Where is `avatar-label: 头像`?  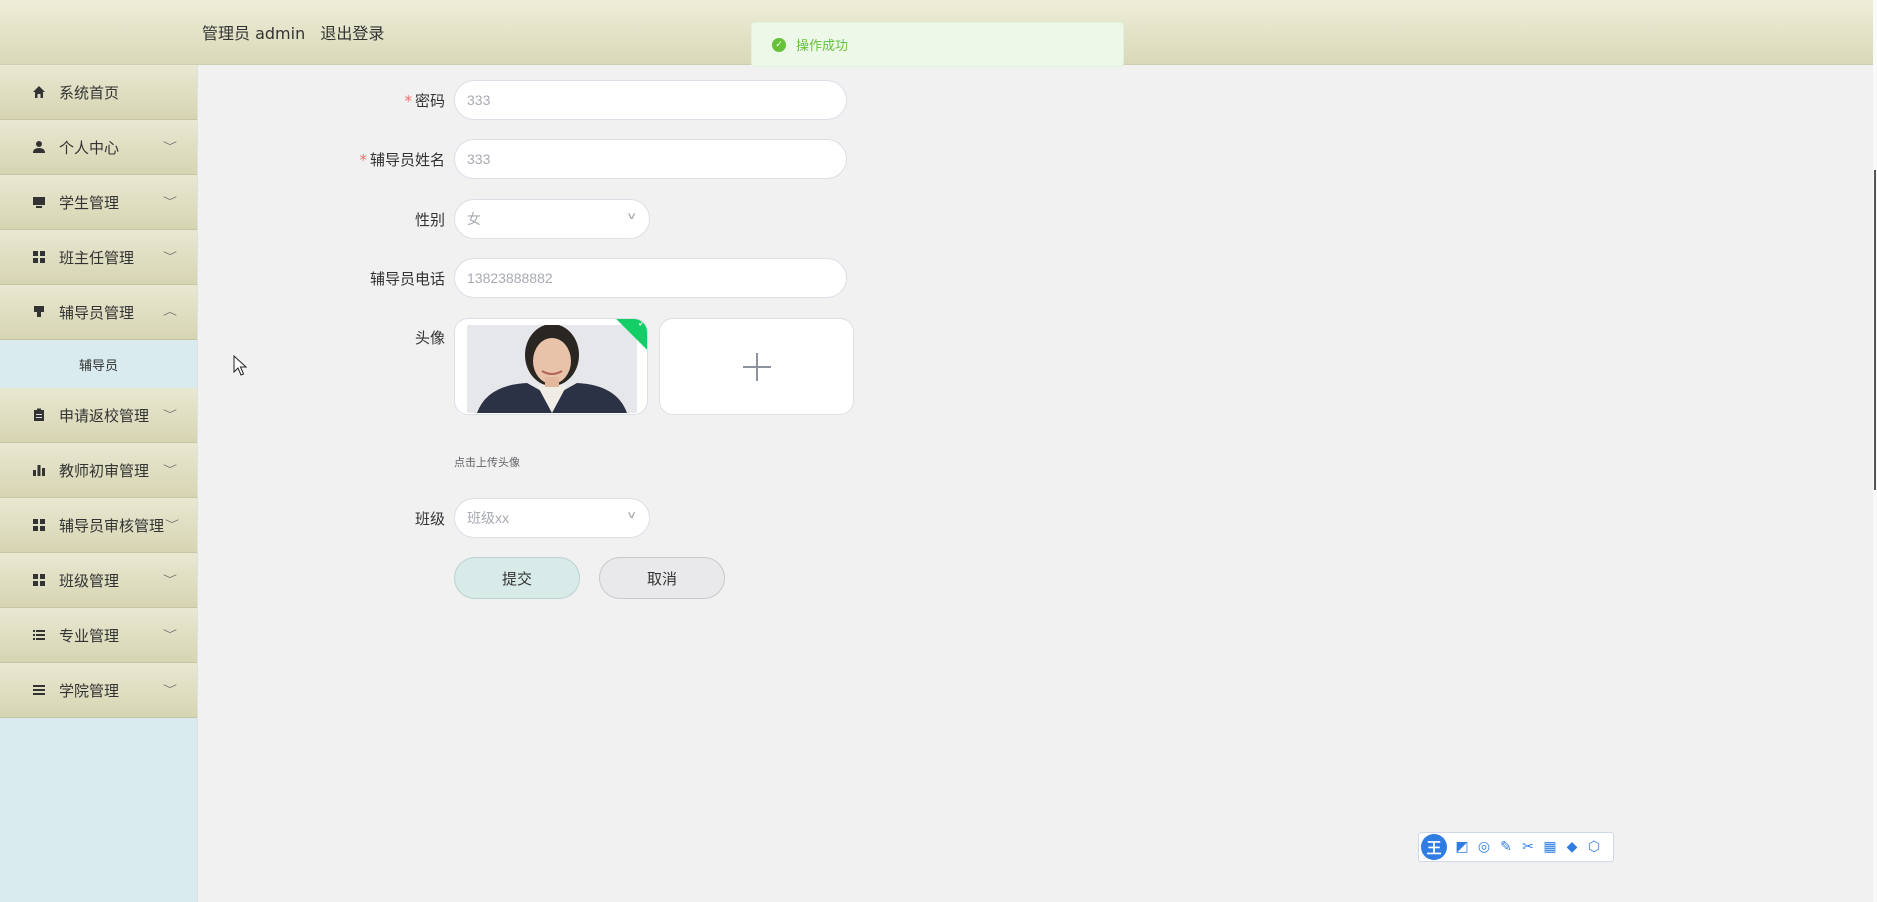 avatar-label: 头像 is located at coordinates (429, 338).